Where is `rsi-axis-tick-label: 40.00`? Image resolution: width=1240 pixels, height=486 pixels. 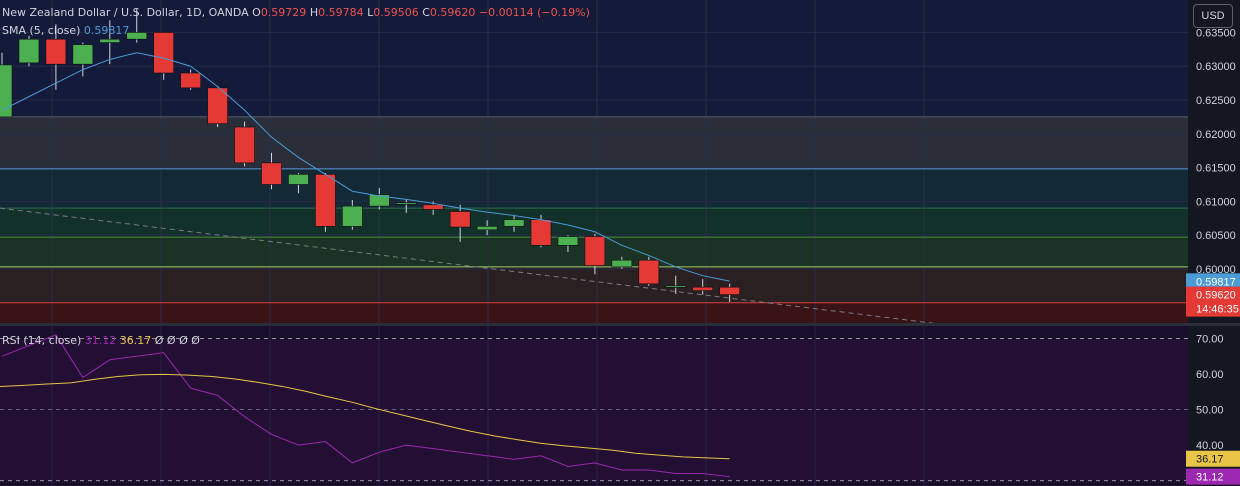
rsi-axis-tick-label: 40.00 is located at coordinates (1210, 446).